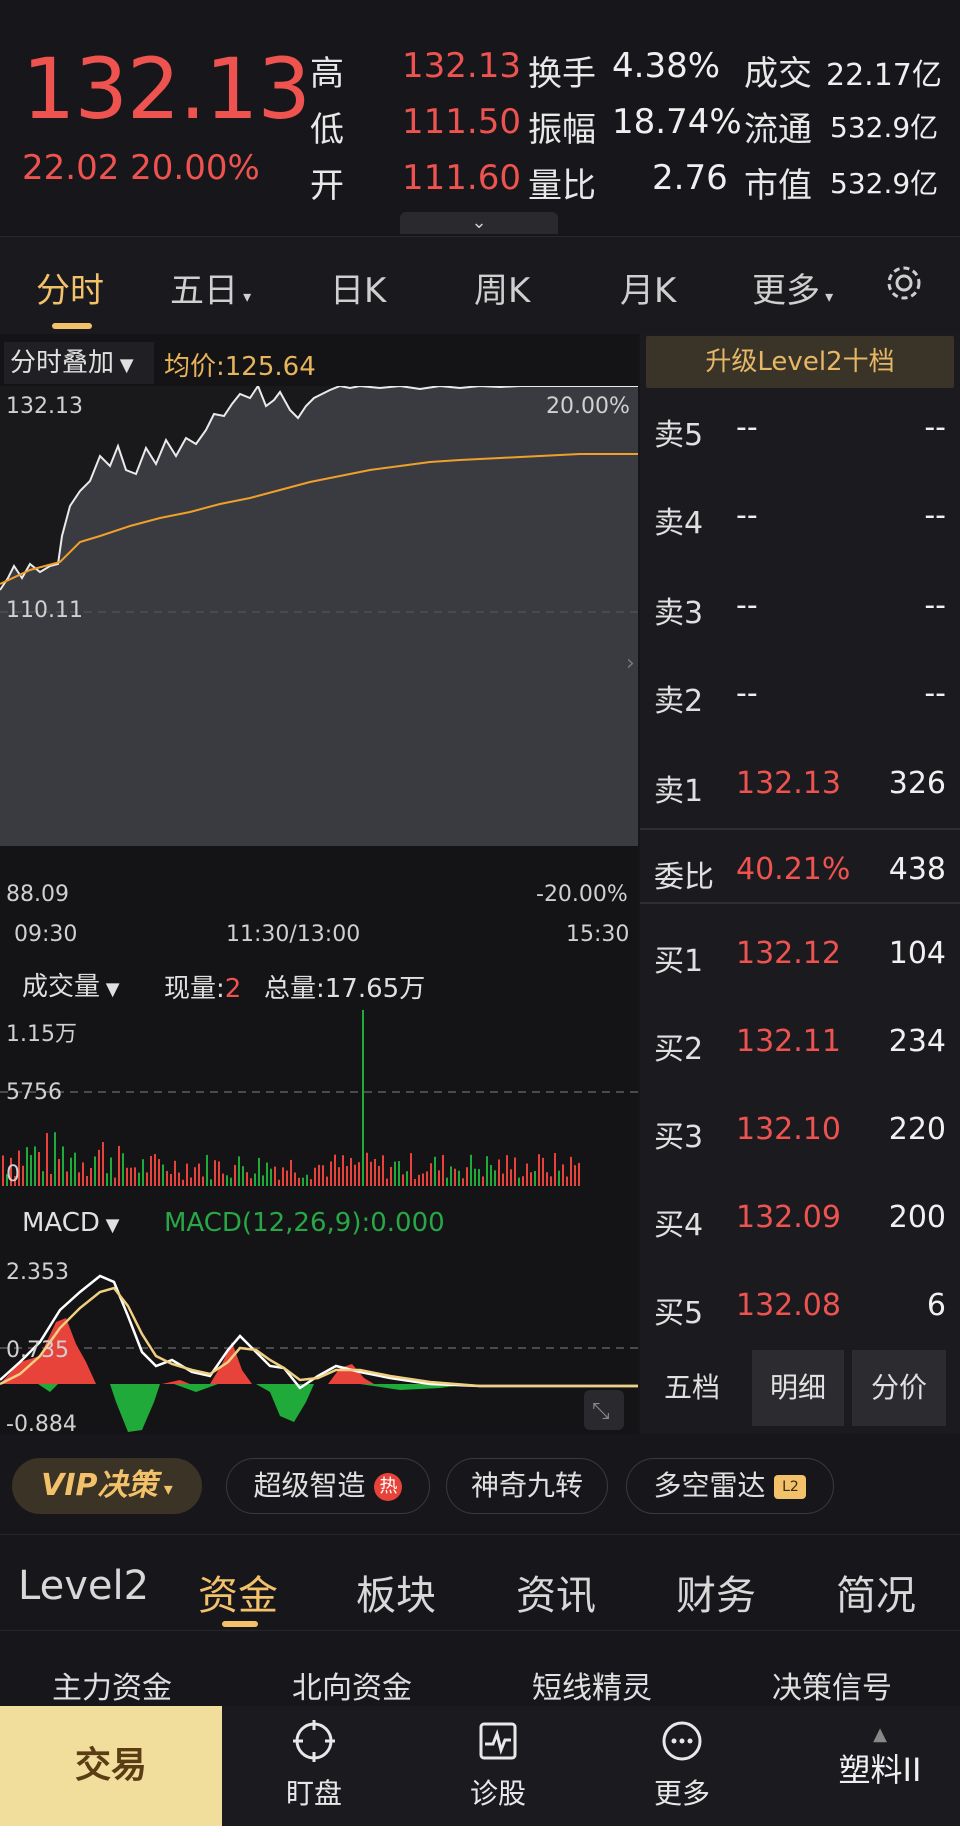 This screenshot has height=1826, width=960. What do you see at coordinates (327, 186) in the screenshot?
I see `stat-label-open: 开` at bounding box center [327, 186].